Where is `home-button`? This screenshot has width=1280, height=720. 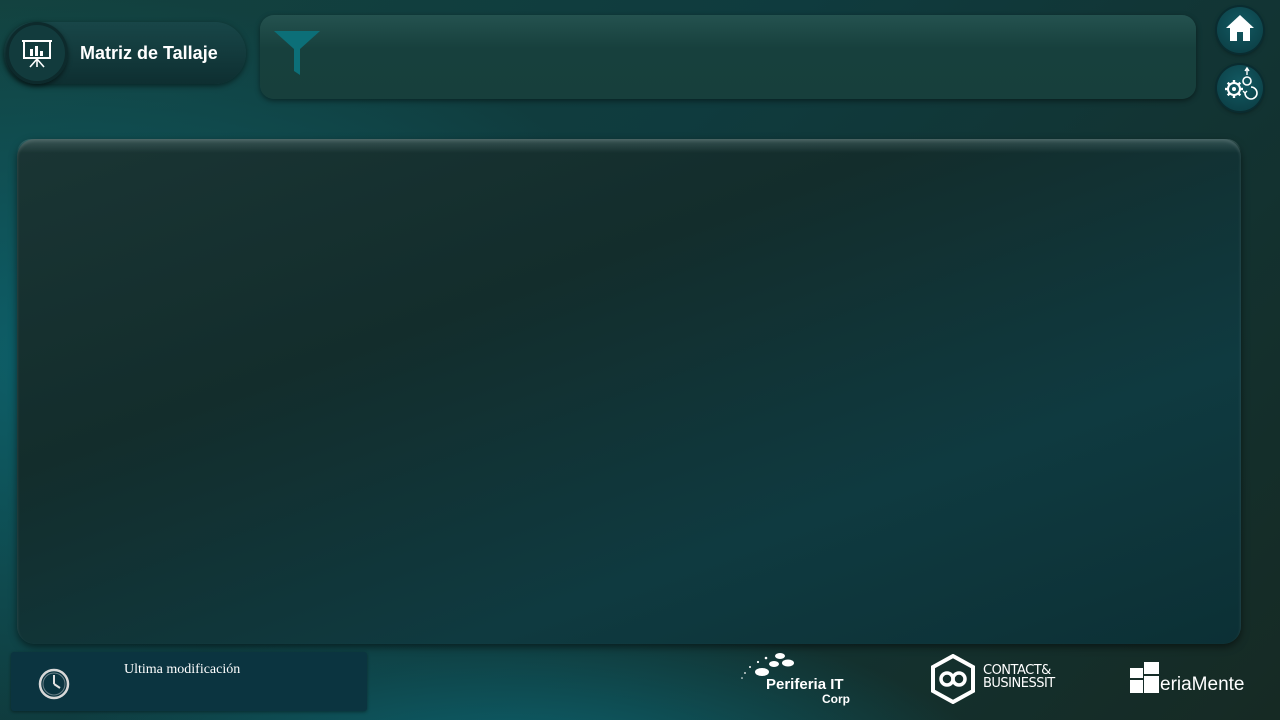
home-button is located at coordinates (1240, 30).